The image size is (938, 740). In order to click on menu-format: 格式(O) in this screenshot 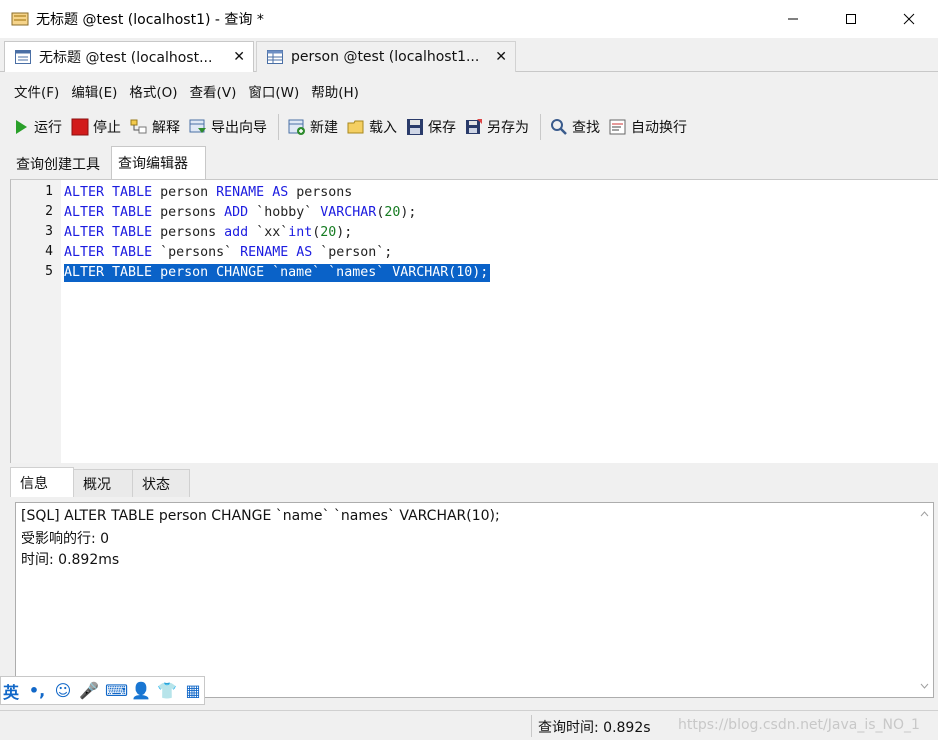, I will do `click(153, 91)`.